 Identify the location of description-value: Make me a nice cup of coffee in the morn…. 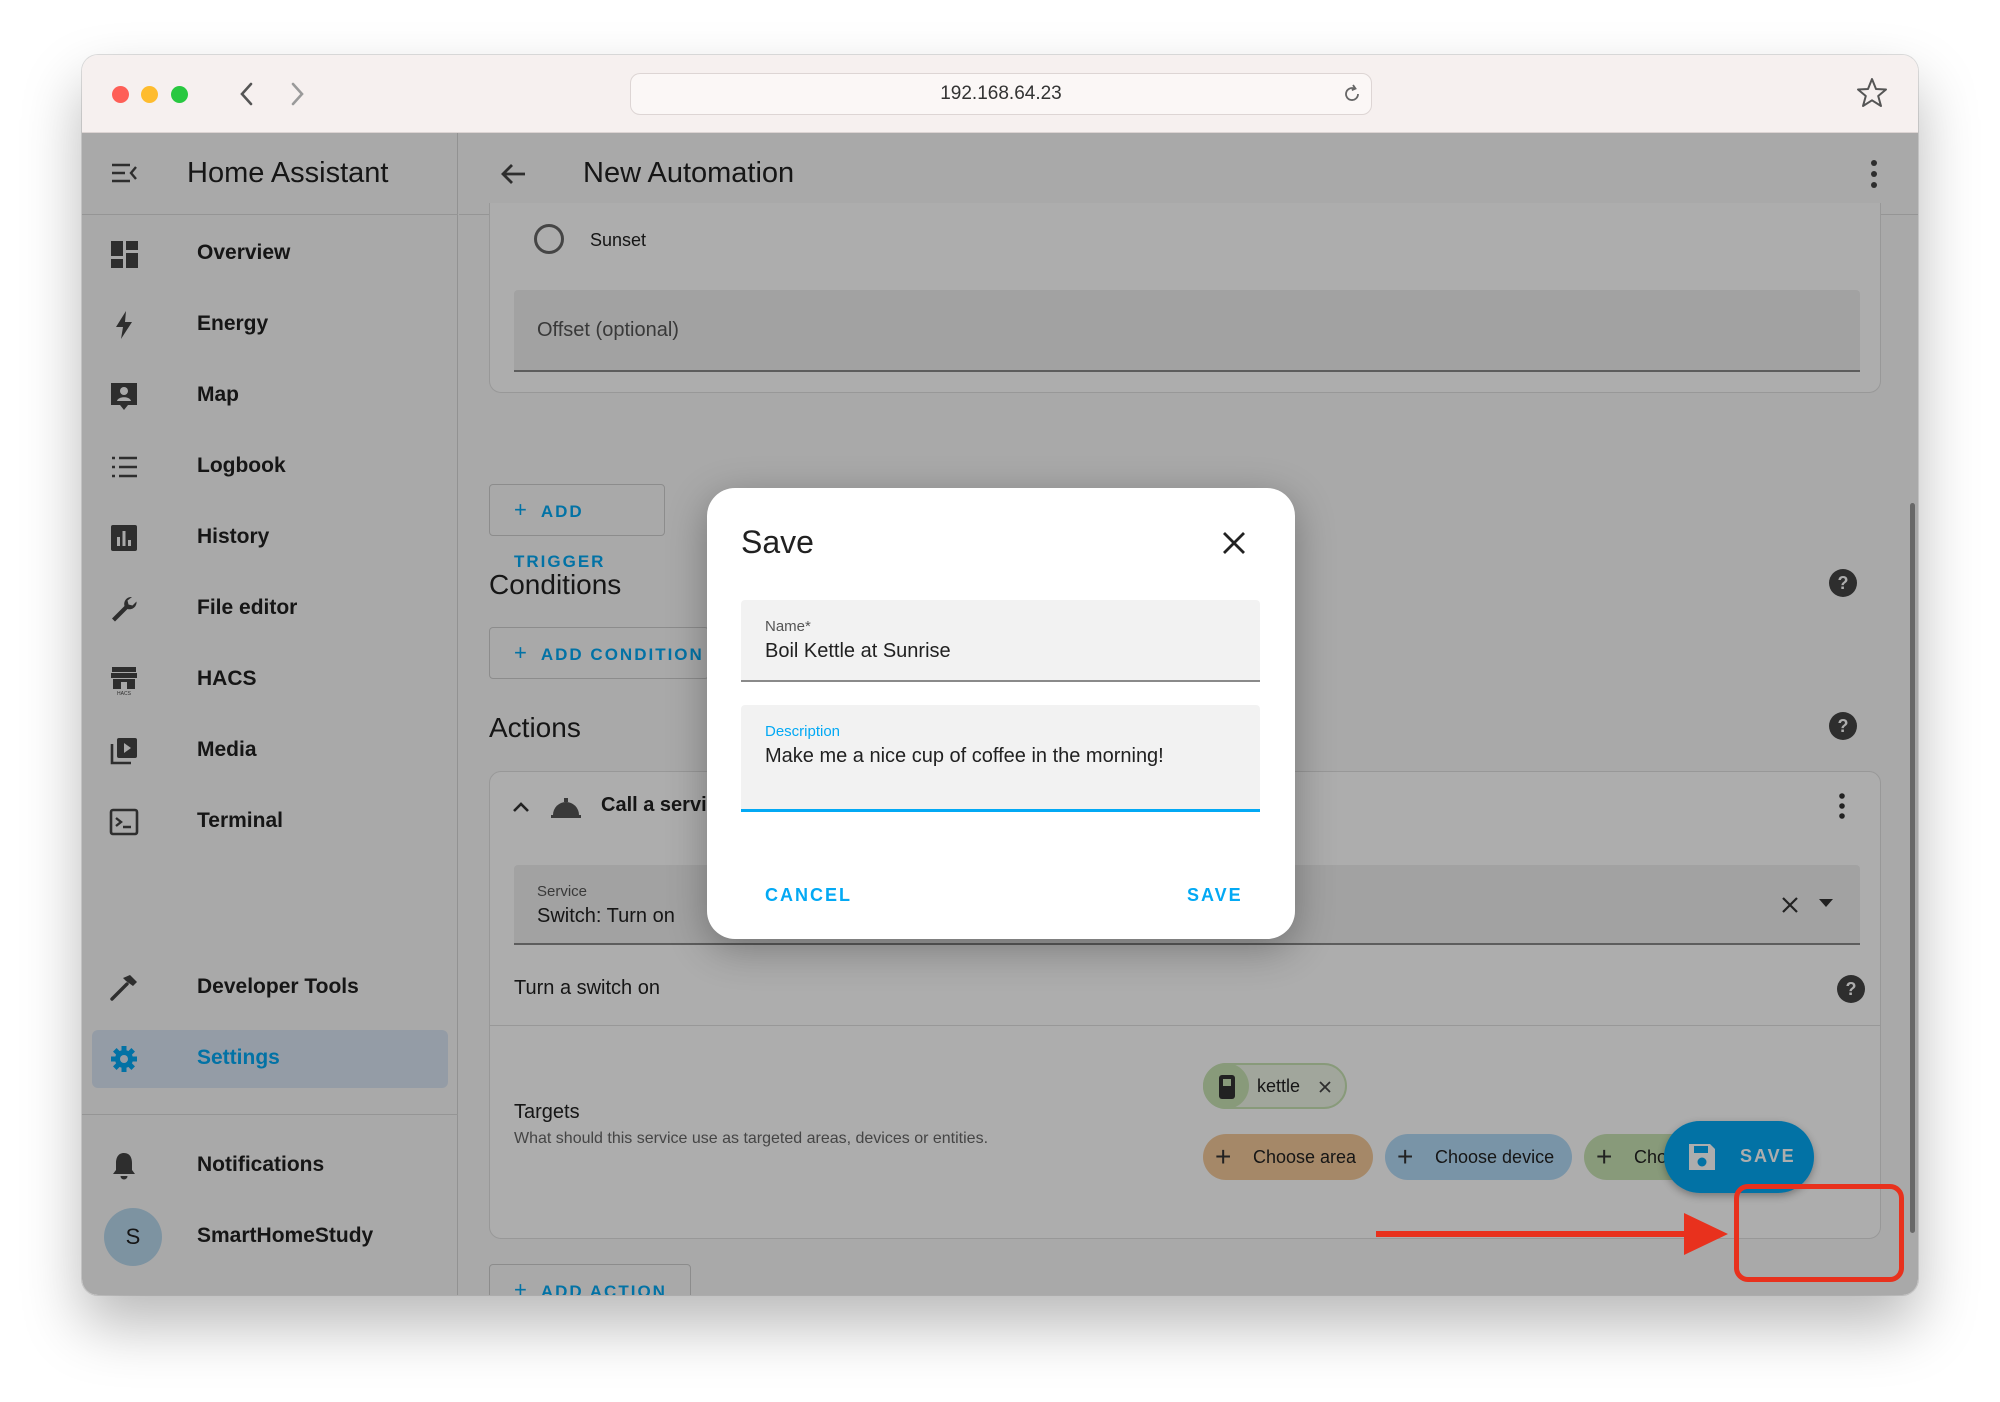
(964, 756).